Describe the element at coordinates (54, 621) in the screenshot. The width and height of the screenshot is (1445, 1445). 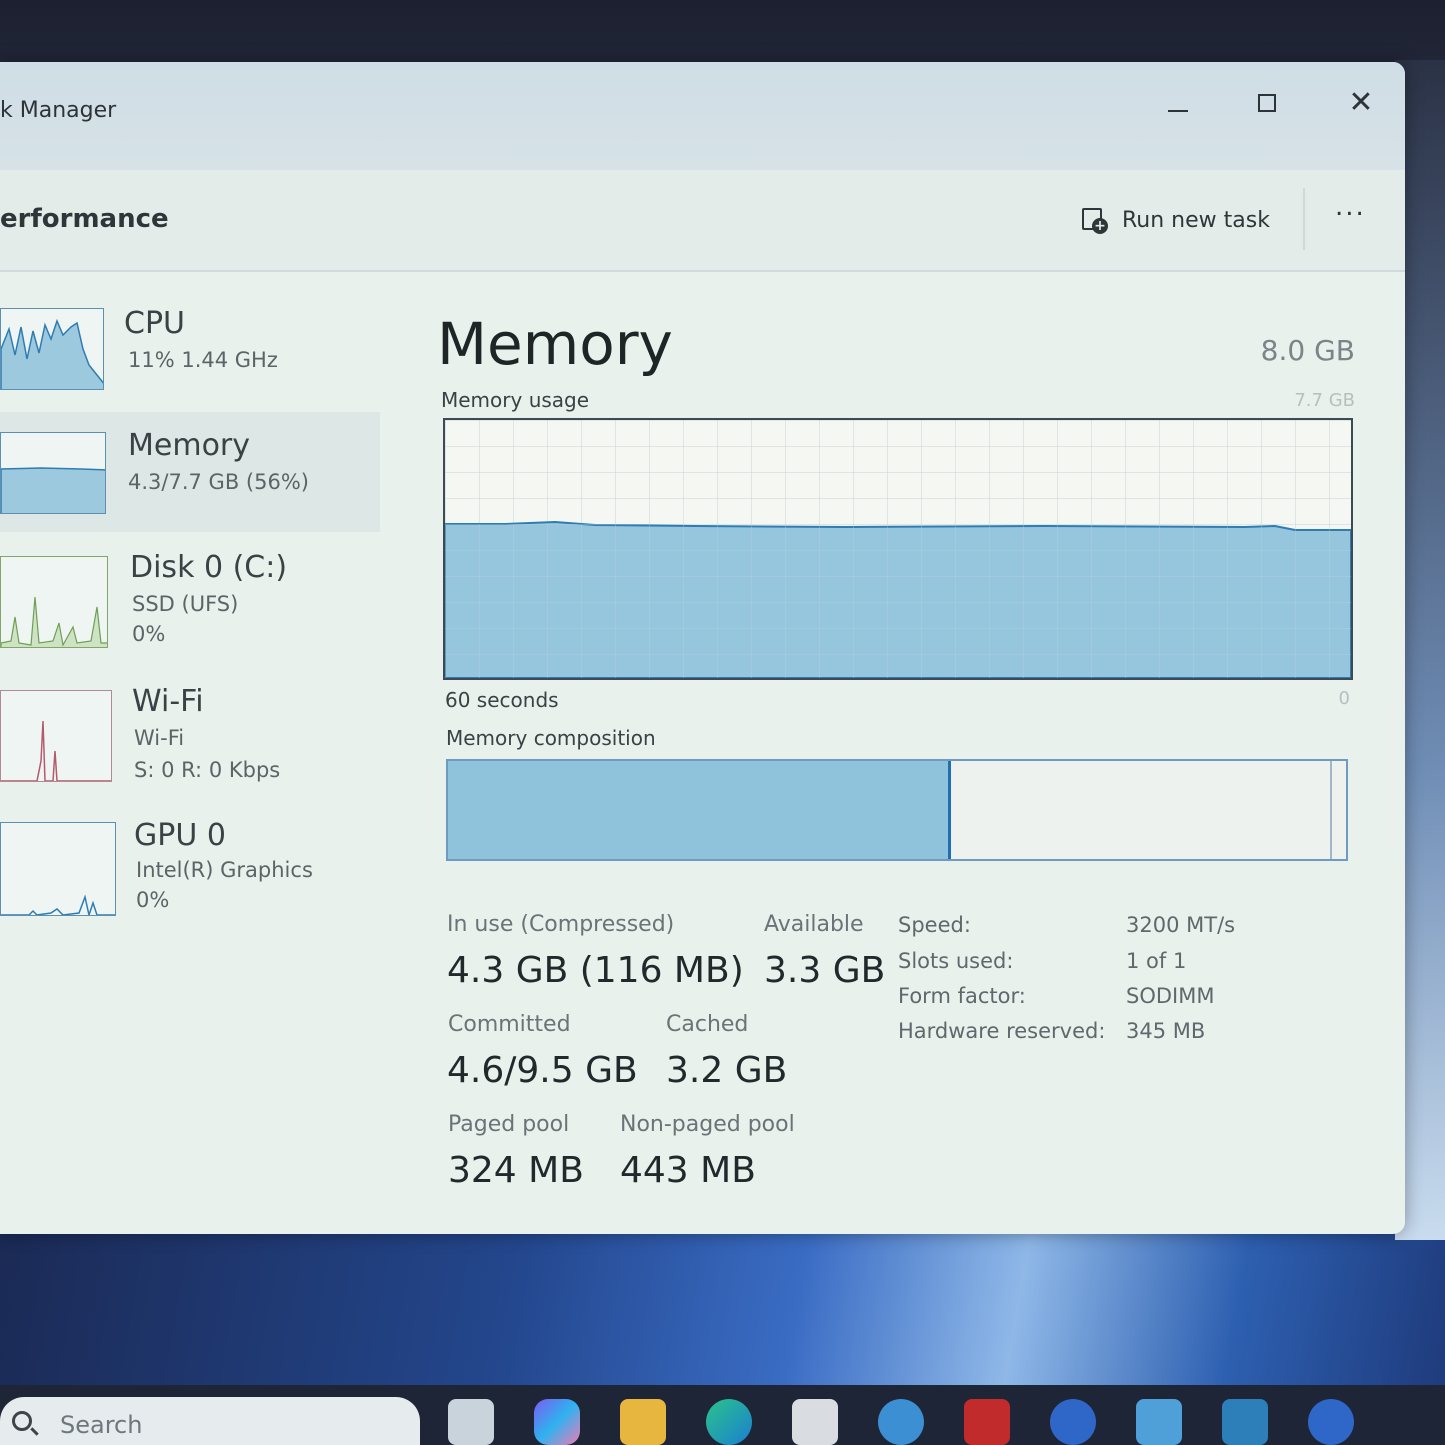
I see `disk-mini-graph` at that location.